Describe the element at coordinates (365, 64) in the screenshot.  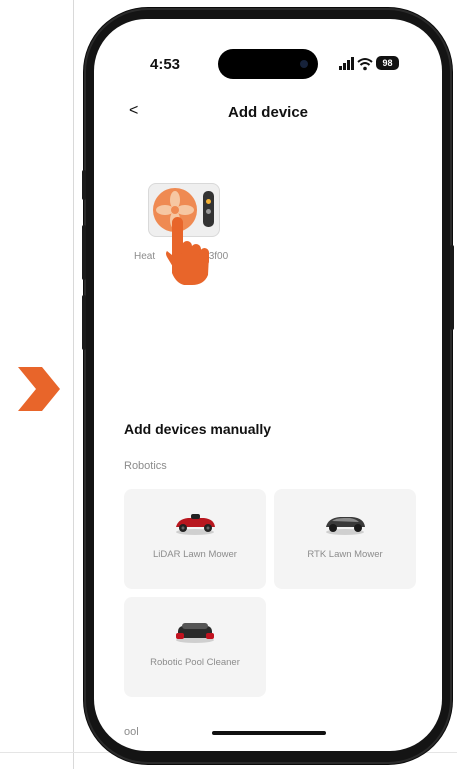
I see `wifi-icon` at that location.